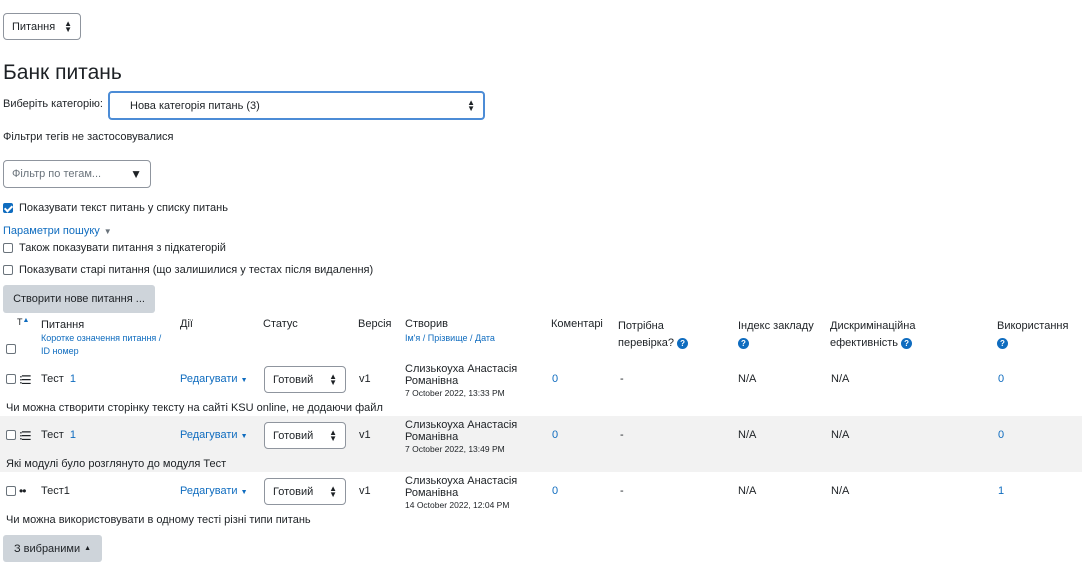  I want to click on created-date: 14 October 2022, 12:04 PM, so click(457, 505).